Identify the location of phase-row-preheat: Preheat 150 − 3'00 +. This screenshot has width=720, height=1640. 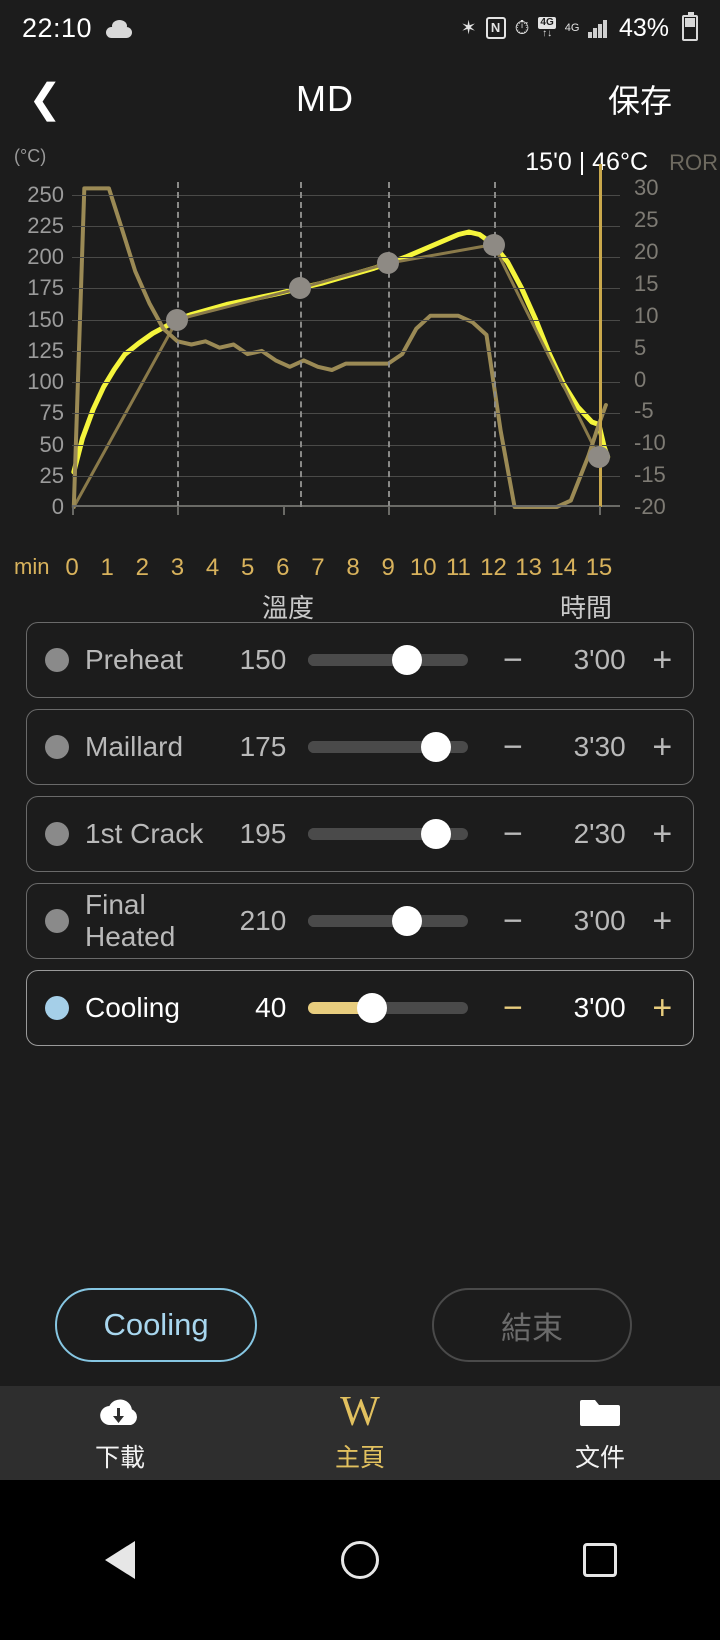
(360, 660).